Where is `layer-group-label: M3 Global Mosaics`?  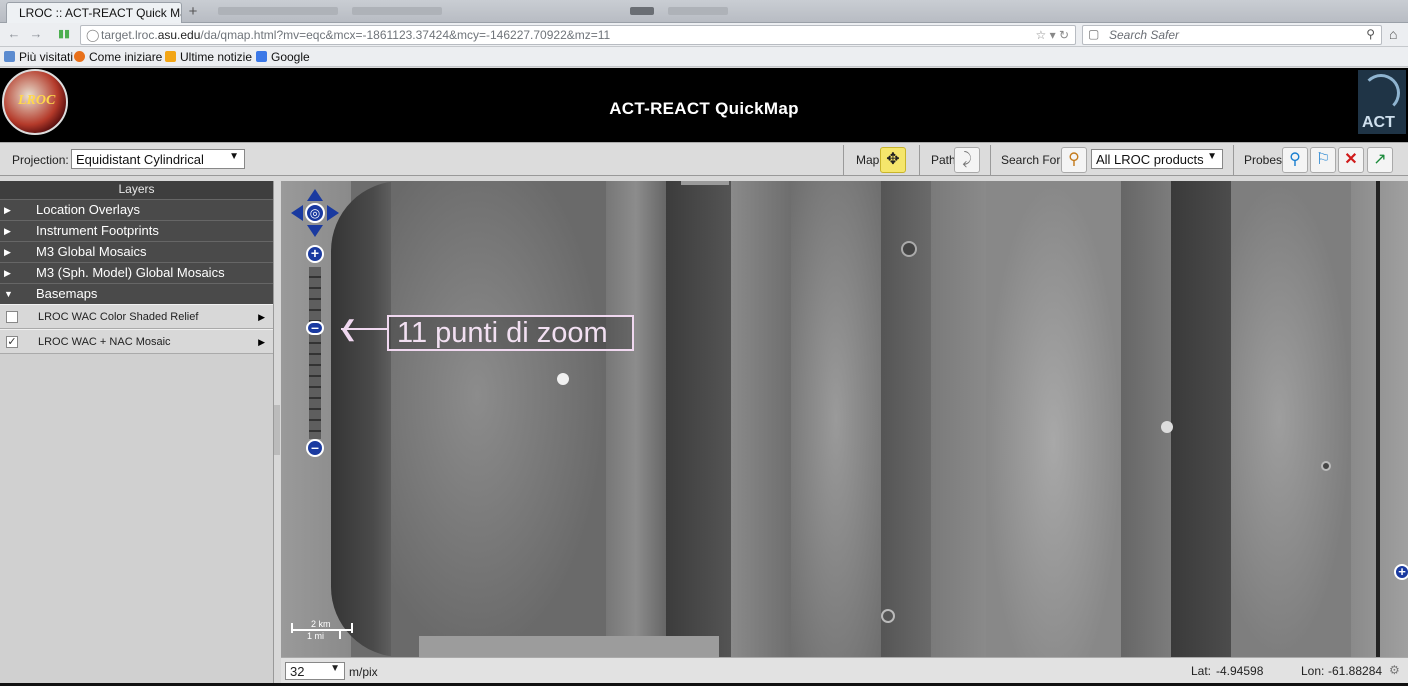 layer-group-label: M3 Global Mosaics is located at coordinates (91, 251).